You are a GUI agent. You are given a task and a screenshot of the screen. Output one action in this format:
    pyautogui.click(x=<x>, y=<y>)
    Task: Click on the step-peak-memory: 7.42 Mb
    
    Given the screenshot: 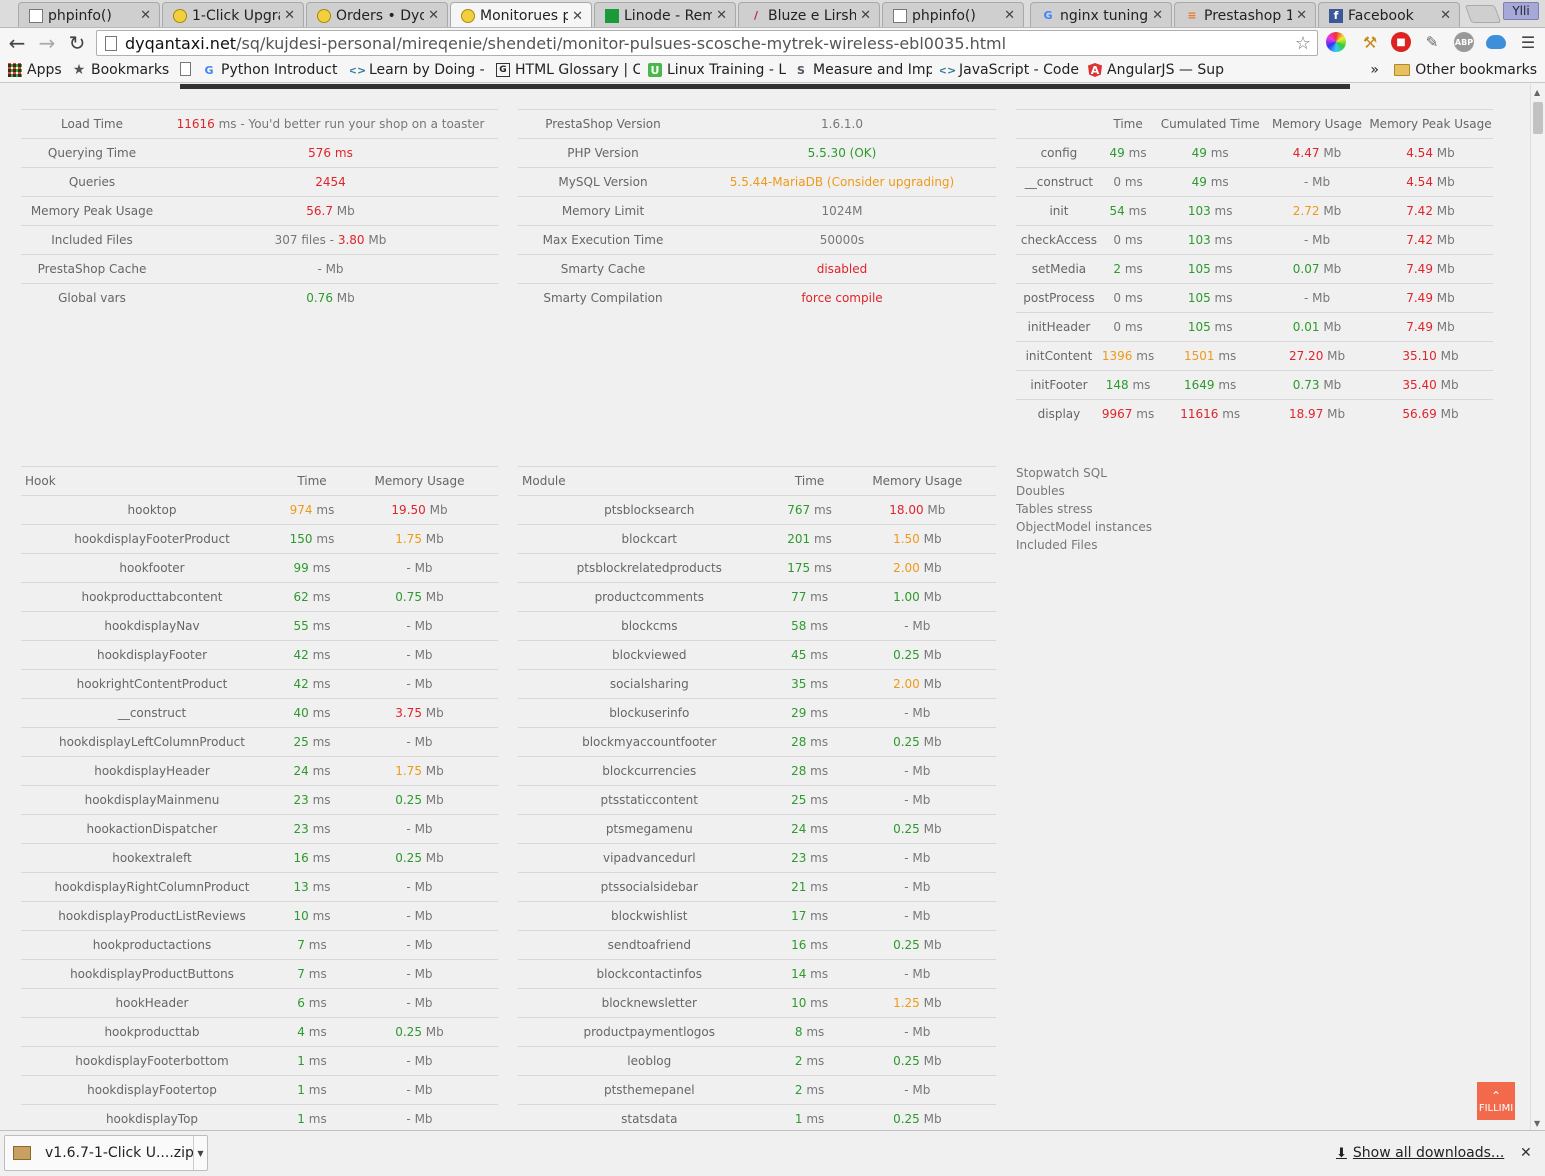 What is the action you would take?
    pyautogui.click(x=1430, y=240)
    